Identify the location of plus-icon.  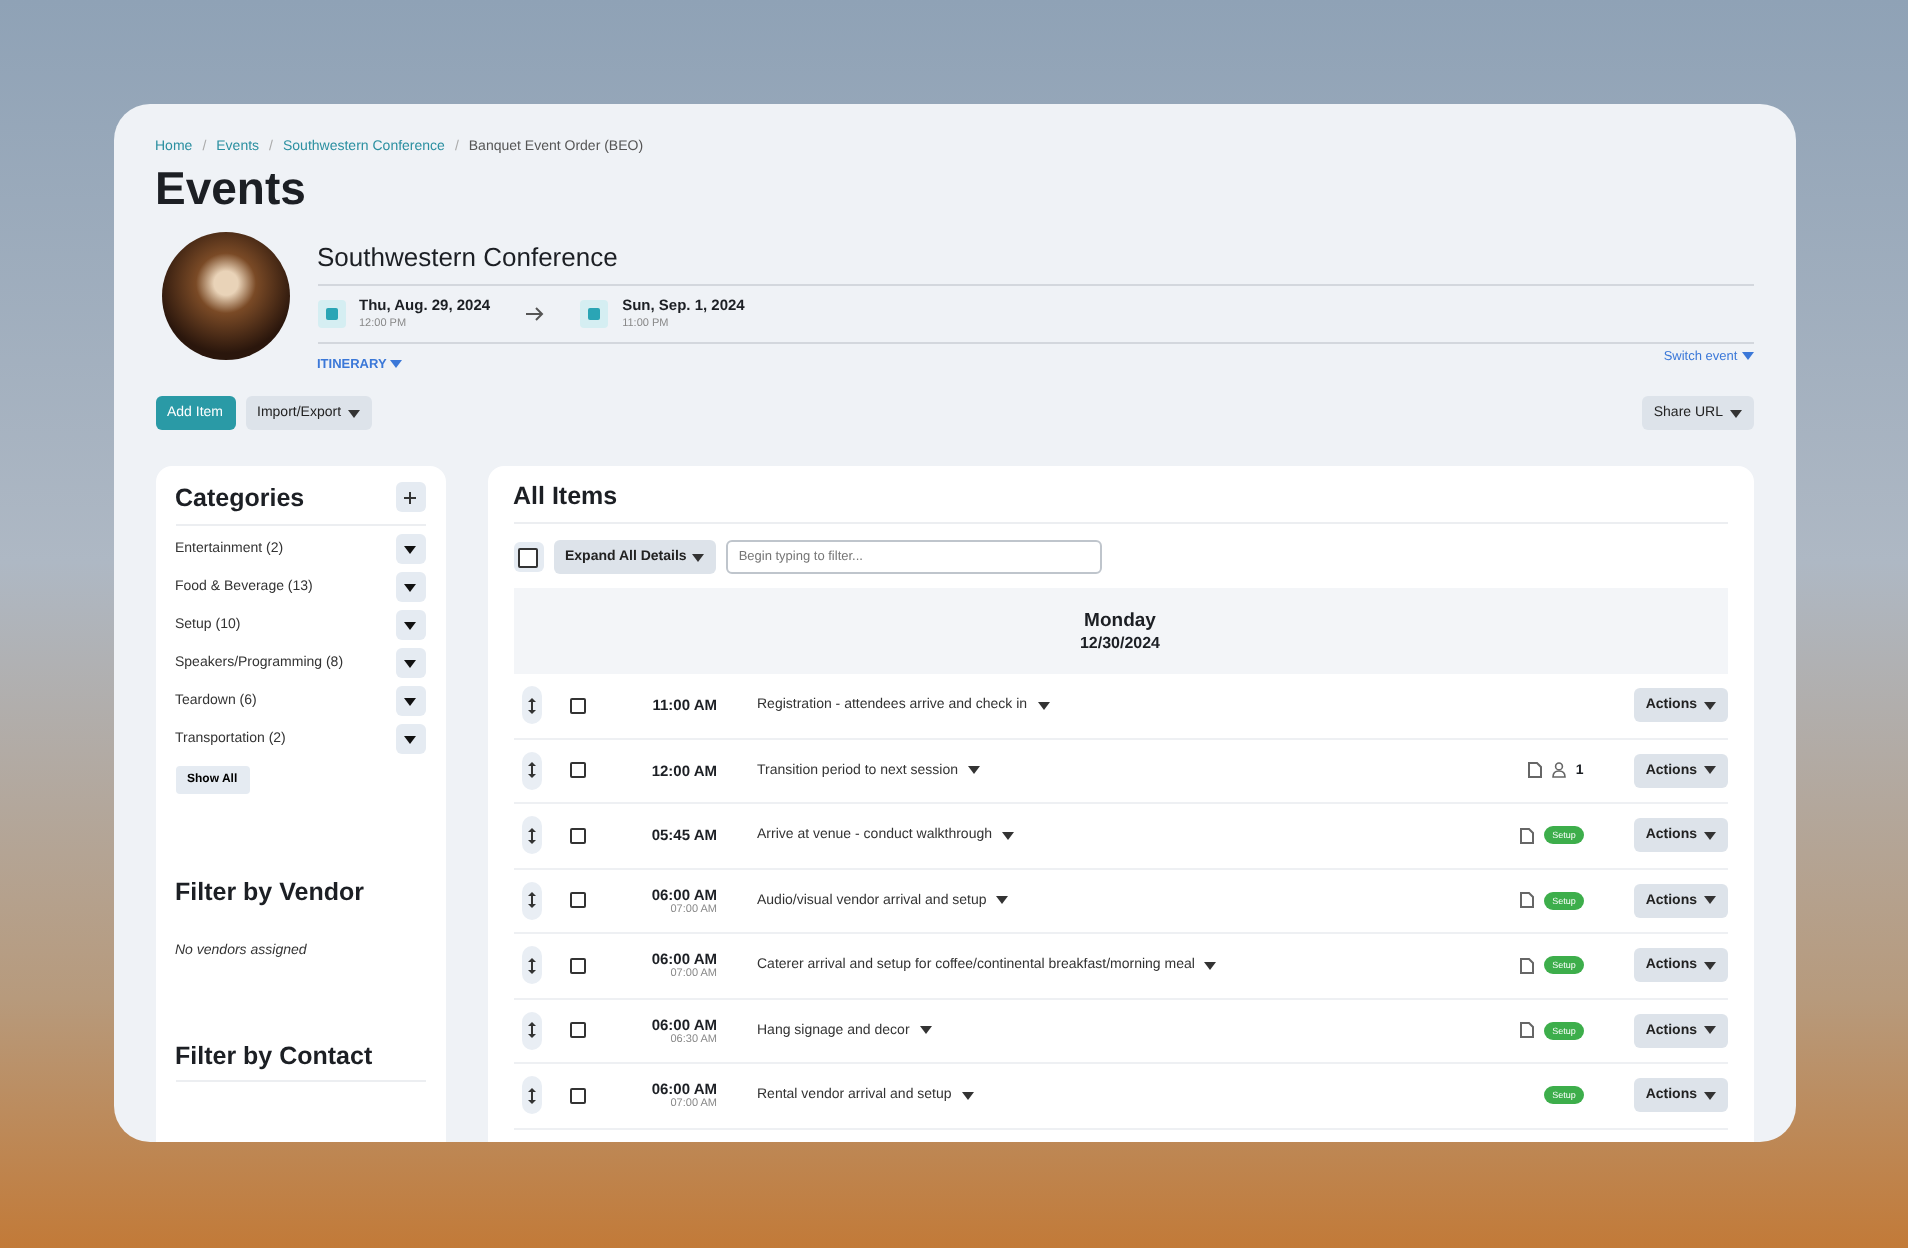
(410, 497).